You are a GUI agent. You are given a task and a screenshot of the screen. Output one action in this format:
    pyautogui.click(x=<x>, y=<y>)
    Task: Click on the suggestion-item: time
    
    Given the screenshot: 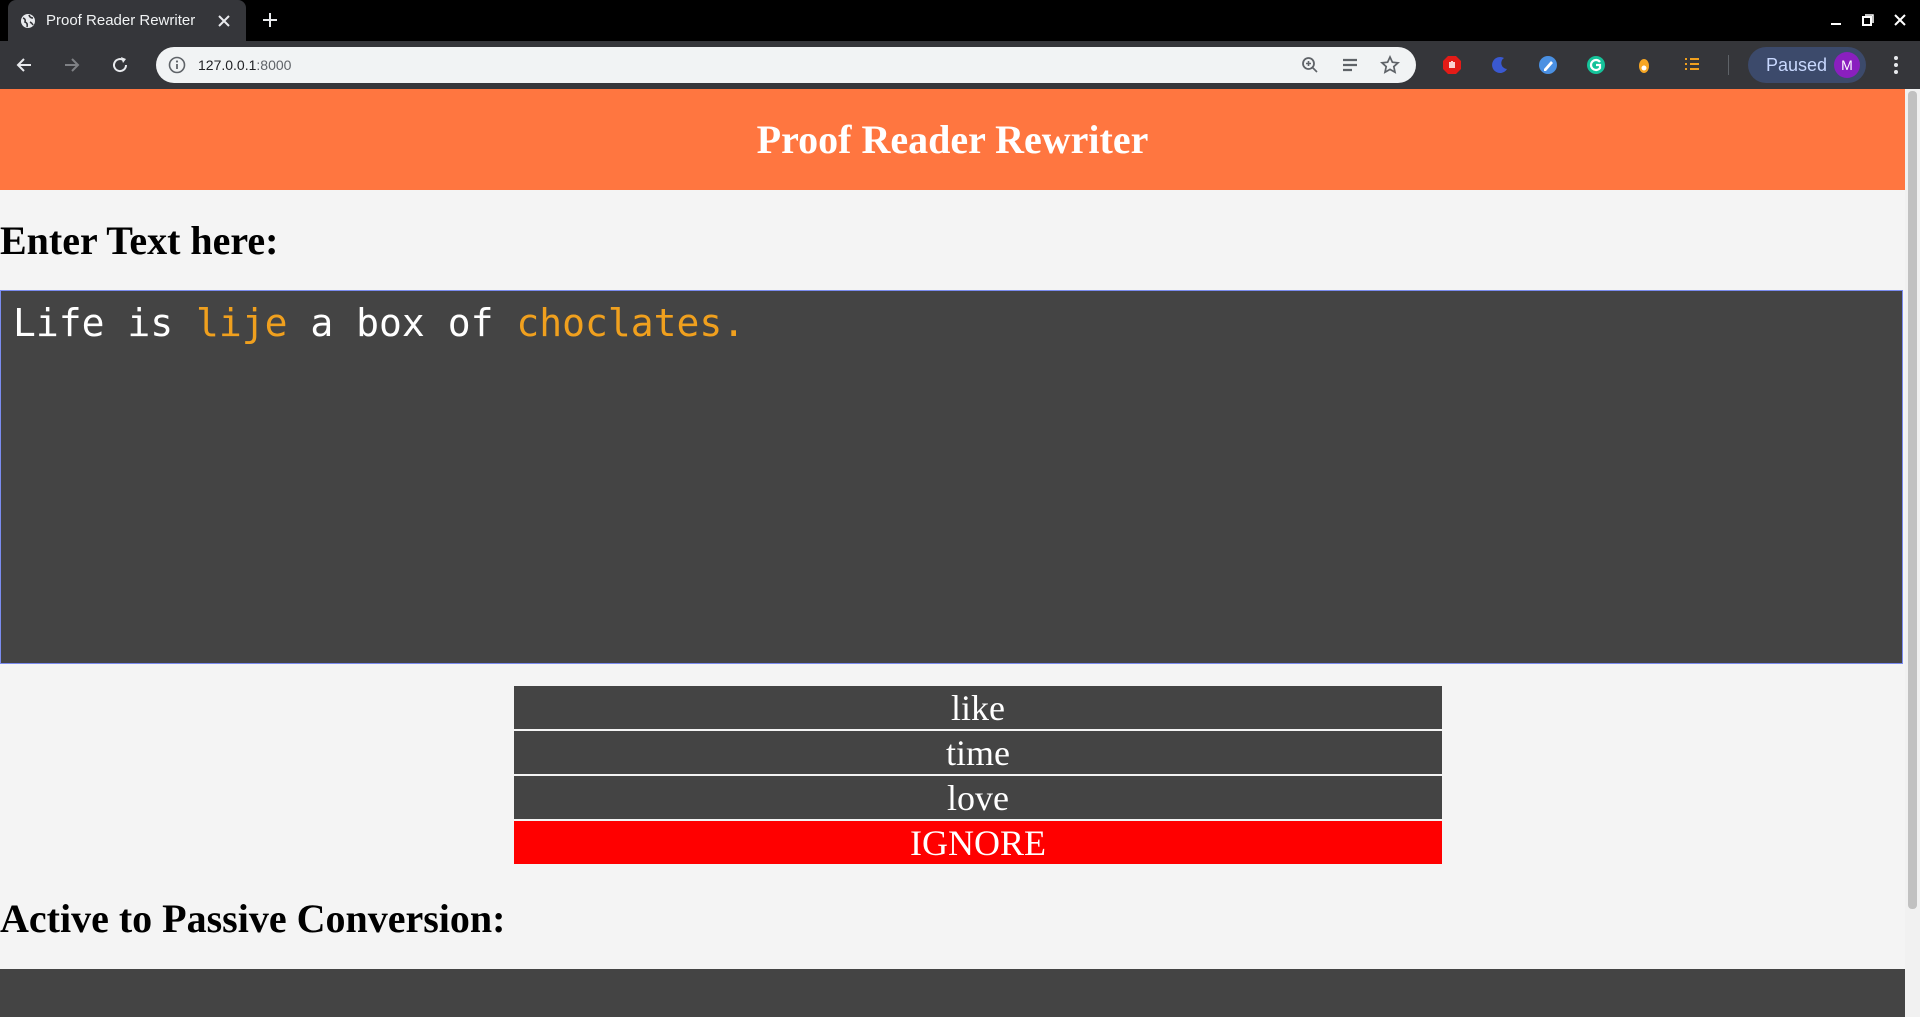 What is the action you would take?
    pyautogui.click(x=978, y=752)
    